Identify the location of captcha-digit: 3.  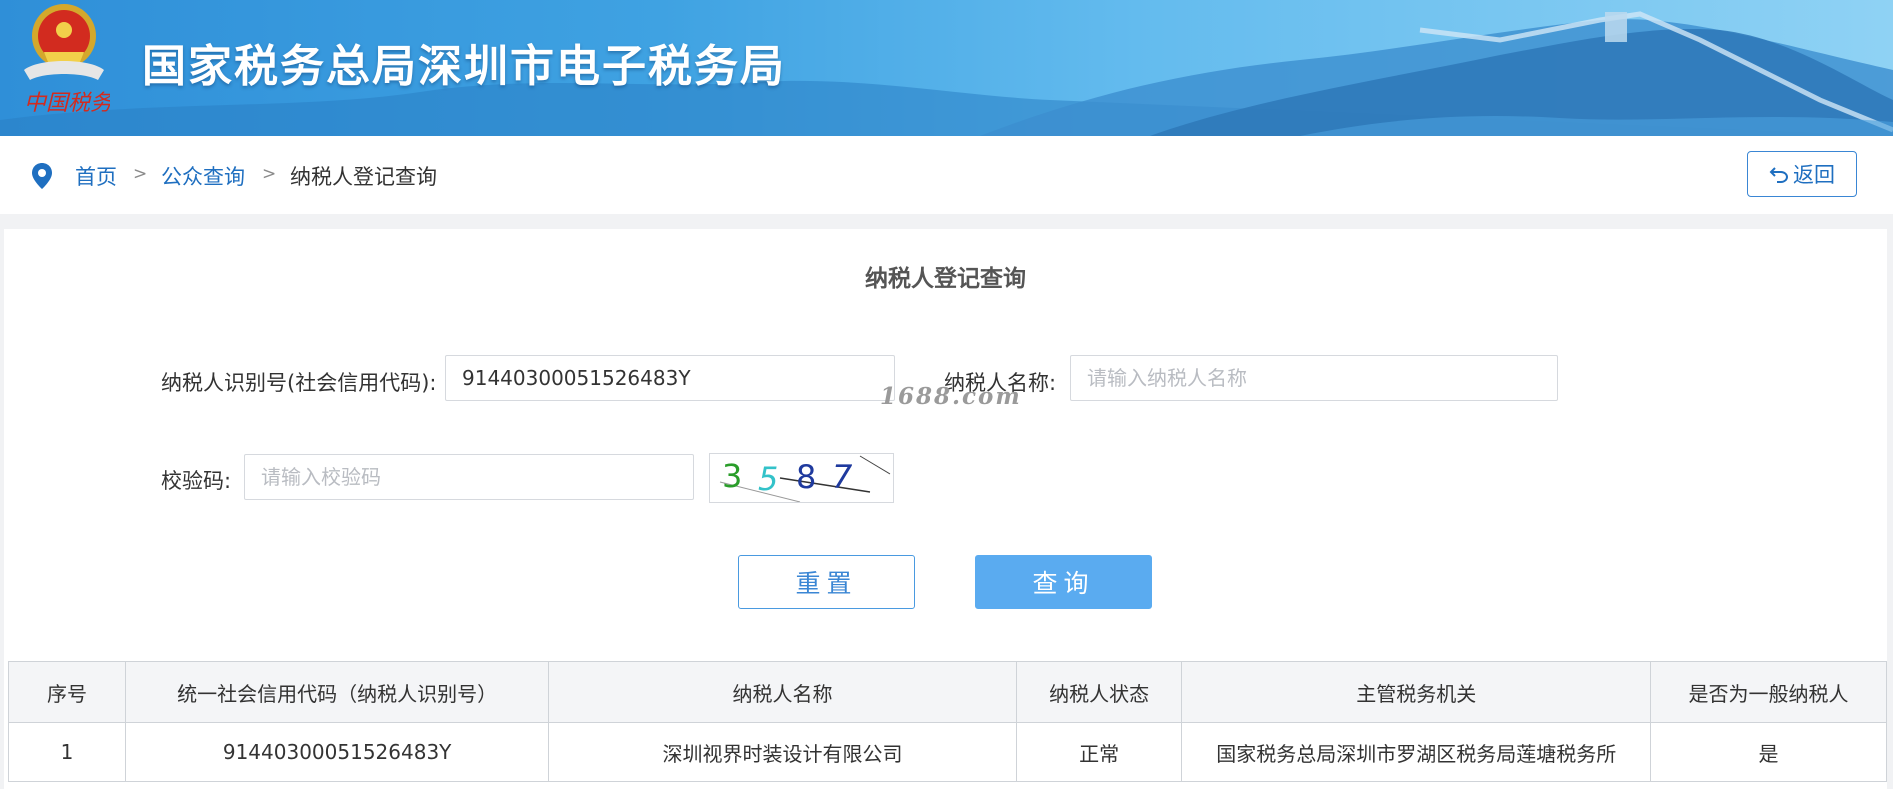
(732, 476).